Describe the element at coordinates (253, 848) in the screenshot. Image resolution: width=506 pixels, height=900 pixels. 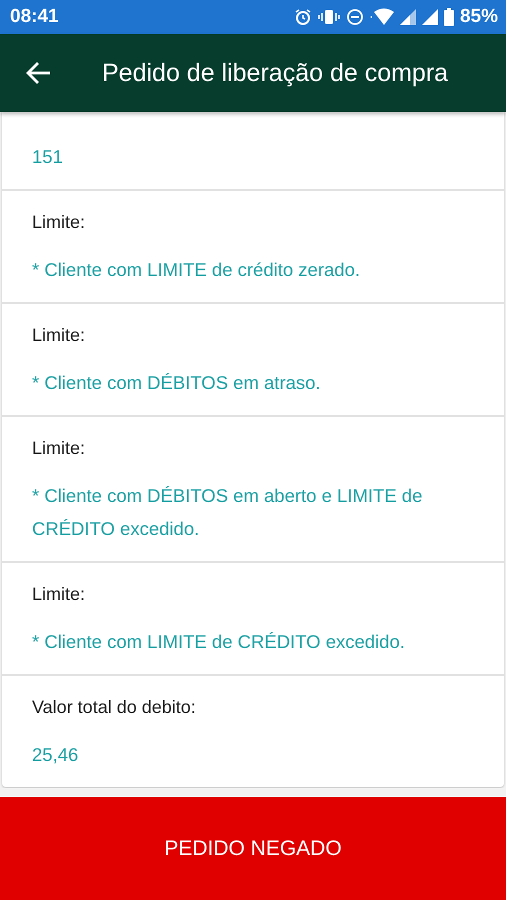
I see `denied-button: PEDIDO NEGADO` at that location.